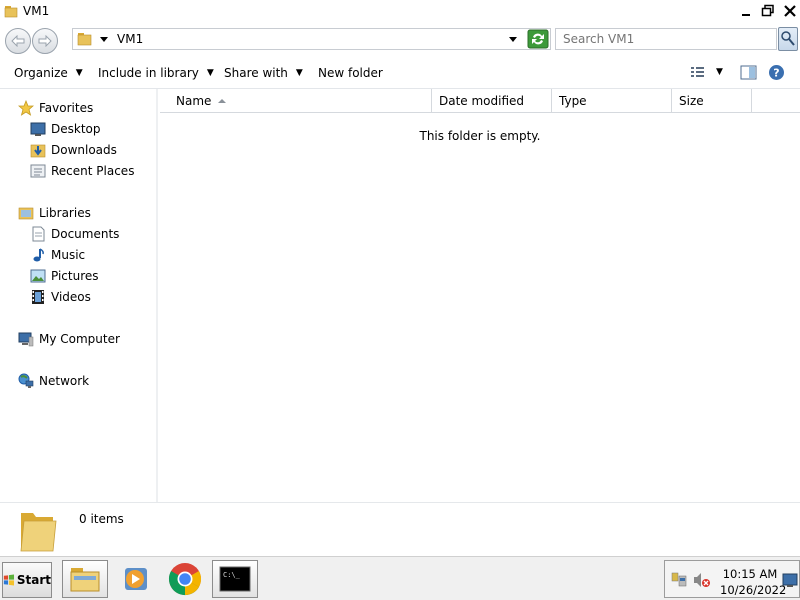 Image resolution: width=800 pixels, height=600 pixels. I want to click on forward-button, so click(45, 41).